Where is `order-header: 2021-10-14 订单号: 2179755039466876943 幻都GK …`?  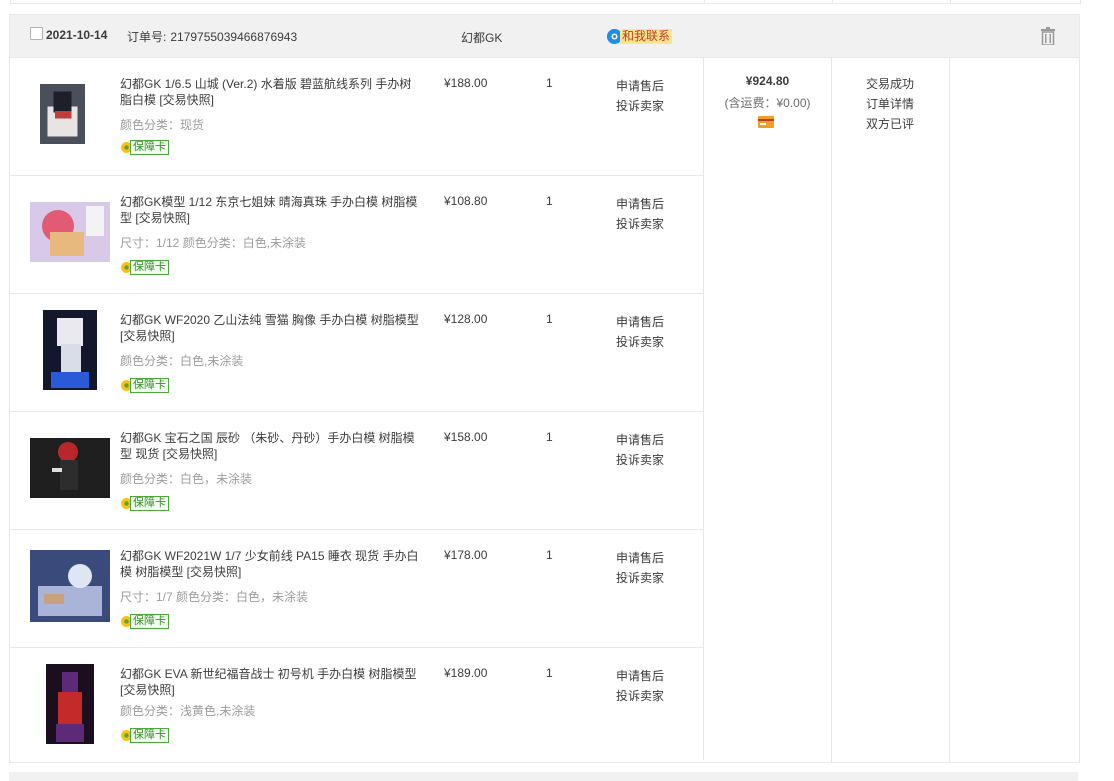
order-header: 2021-10-14 订单号: 2179755039466876943 幻都GK … is located at coordinates (544, 36).